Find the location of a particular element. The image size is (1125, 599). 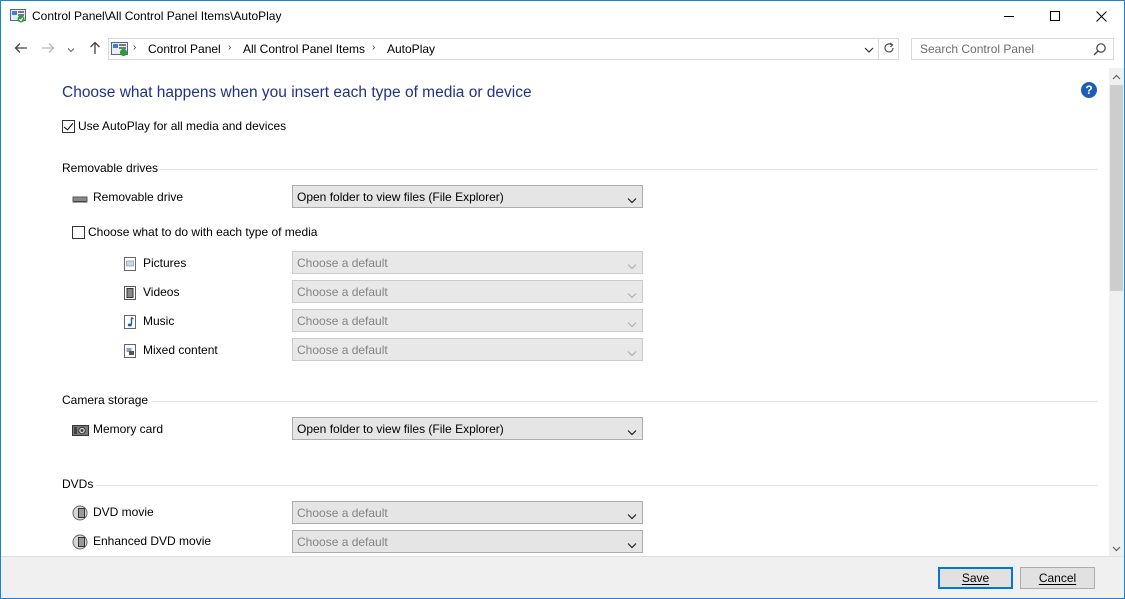

maximize-icon is located at coordinates (1055, 16).